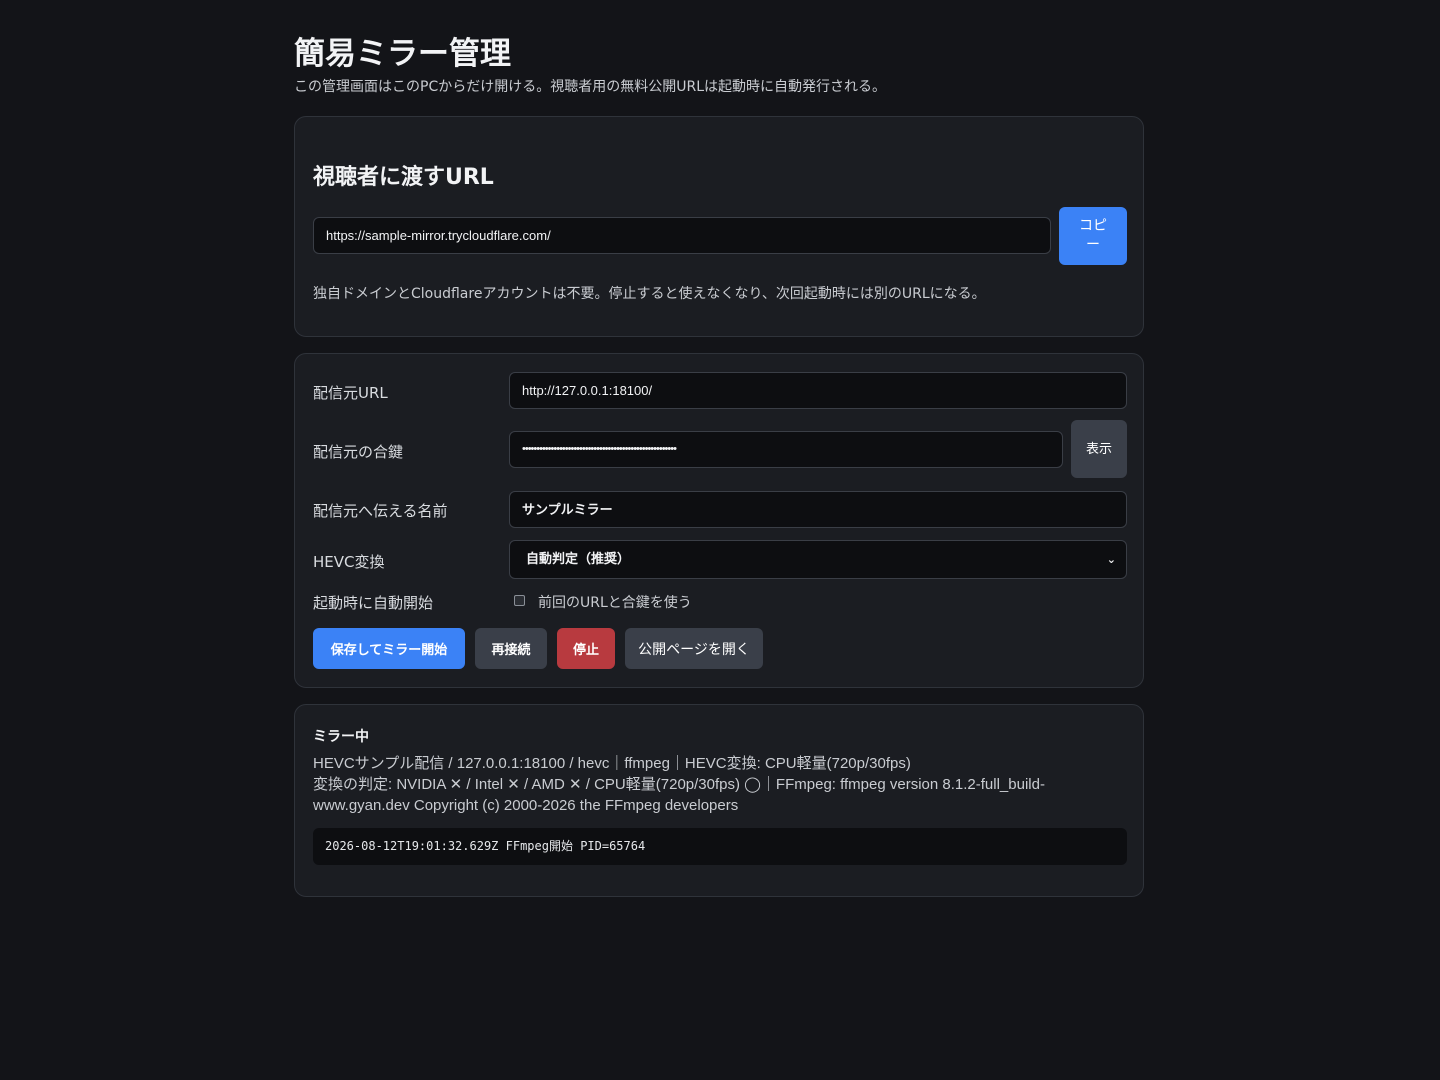 The height and width of the screenshot is (1080, 1440). What do you see at coordinates (1111, 559) in the screenshot?
I see `chevron-down-icon: ⌄` at bounding box center [1111, 559].